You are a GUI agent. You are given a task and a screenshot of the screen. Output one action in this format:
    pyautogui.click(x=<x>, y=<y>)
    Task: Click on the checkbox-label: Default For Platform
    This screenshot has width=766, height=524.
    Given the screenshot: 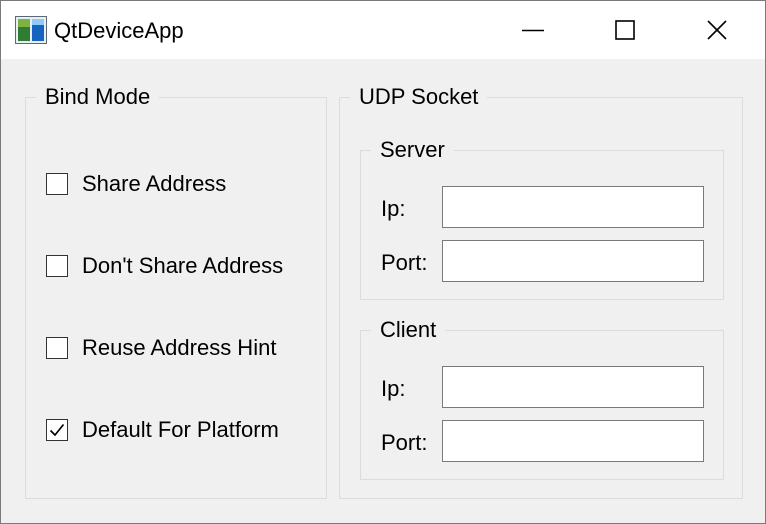 What is the action you would take?
    pyautogui.click(x=180, y=429)
    